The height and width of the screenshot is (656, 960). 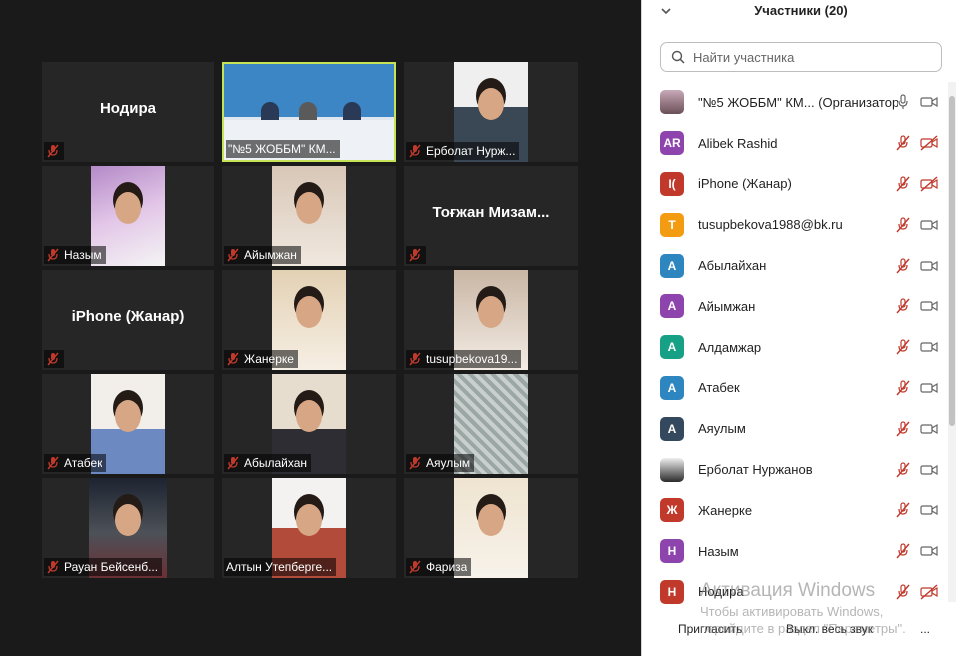 I want to click on mute-all-button: Выкл. весь звук, so click(x=830, y=629).